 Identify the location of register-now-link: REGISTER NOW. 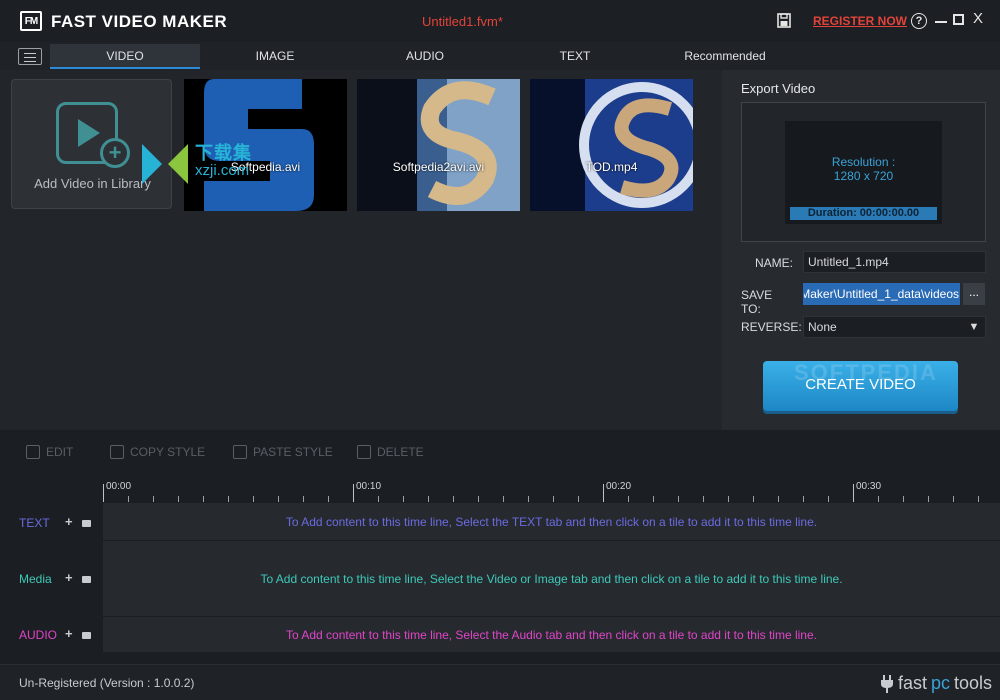
(860, 21).